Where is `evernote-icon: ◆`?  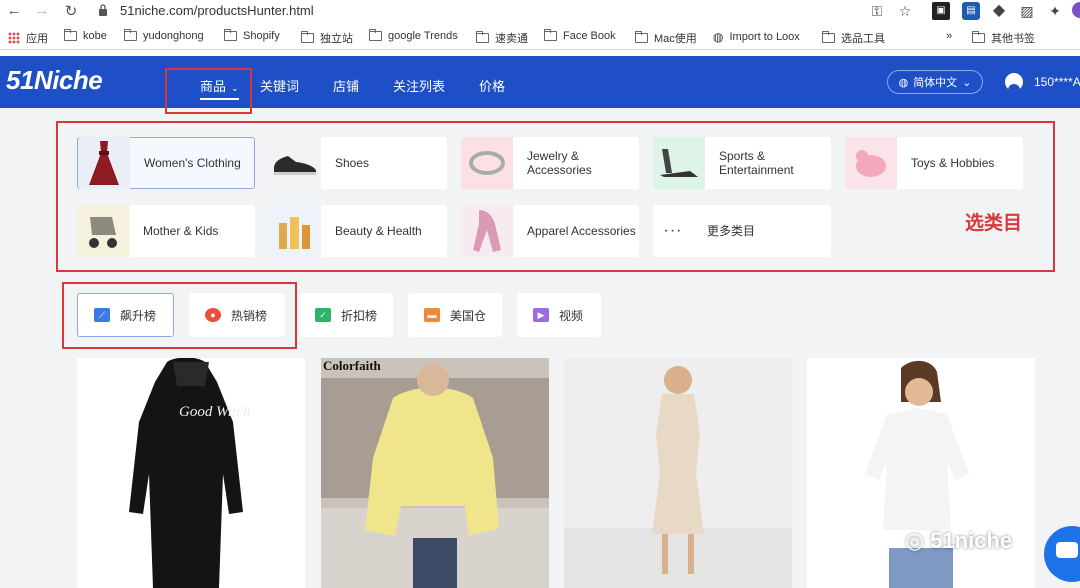 evernote-icon: ◆ is located at coordinates (999, 11).